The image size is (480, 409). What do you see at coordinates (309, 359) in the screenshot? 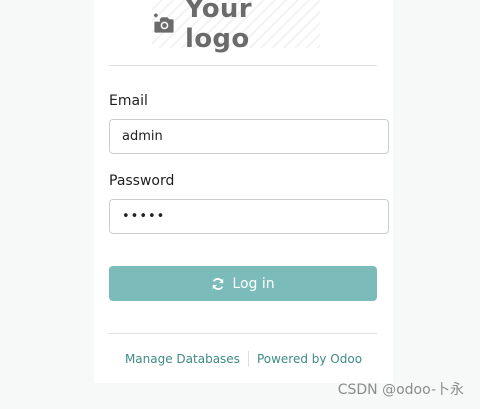
I see `powered-by-odoo-link: Powered by Odoo` at bounding box center [309, 359].